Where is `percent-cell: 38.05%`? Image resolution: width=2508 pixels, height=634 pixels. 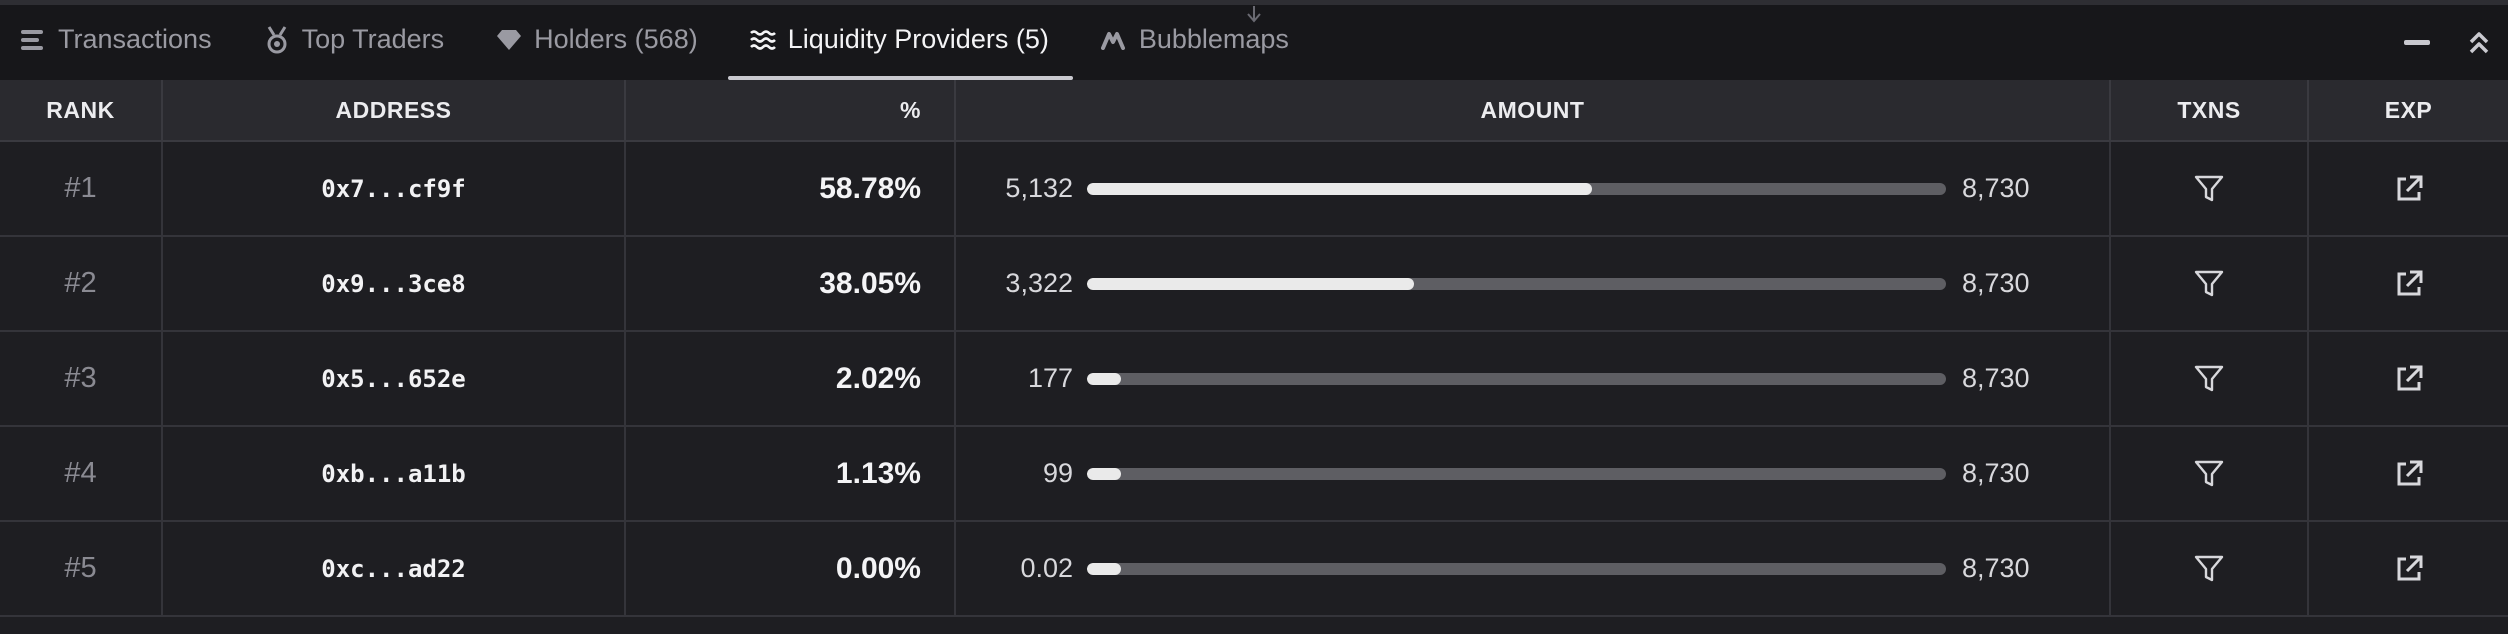
percent-cell: 38.05% is located at coordinates (790, 284).